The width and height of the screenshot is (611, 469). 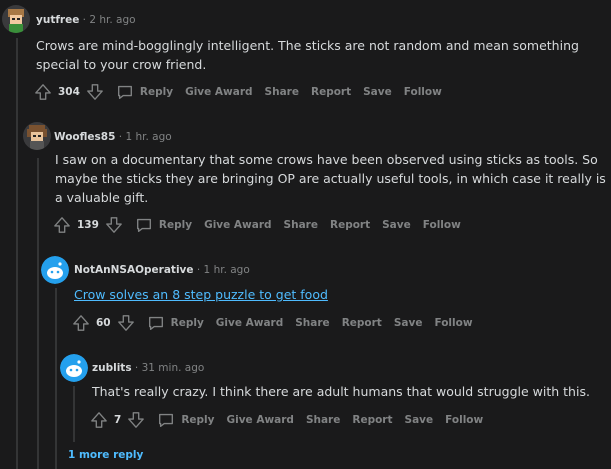 What do you see at coordinates (88, 225) in the screenshot?
I see `vote-score: 139` at bounding box center [88, 225].